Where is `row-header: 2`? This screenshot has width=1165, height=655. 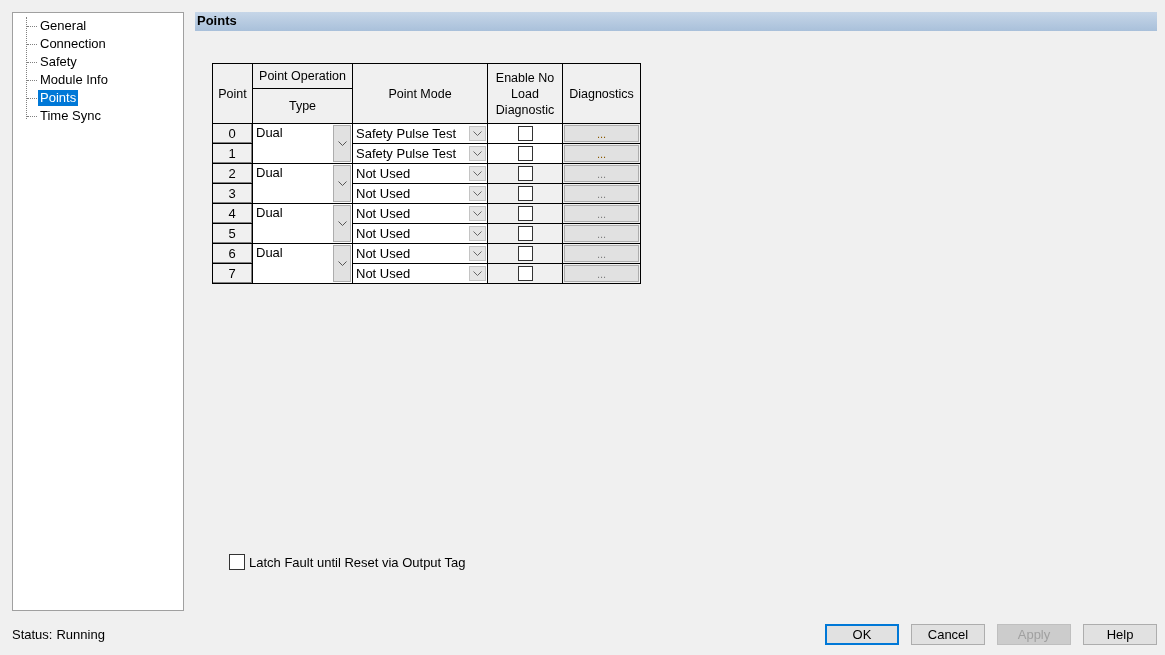 row-header: 2 is located at coordinates (232, 173).